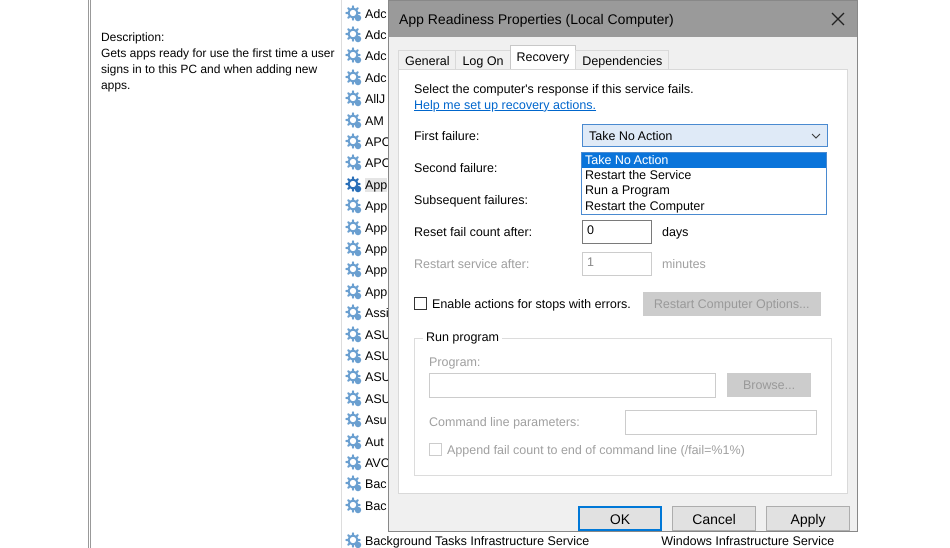 This screenshot has height=548, width=950. I want to click on checkbox, so click(420, 303).